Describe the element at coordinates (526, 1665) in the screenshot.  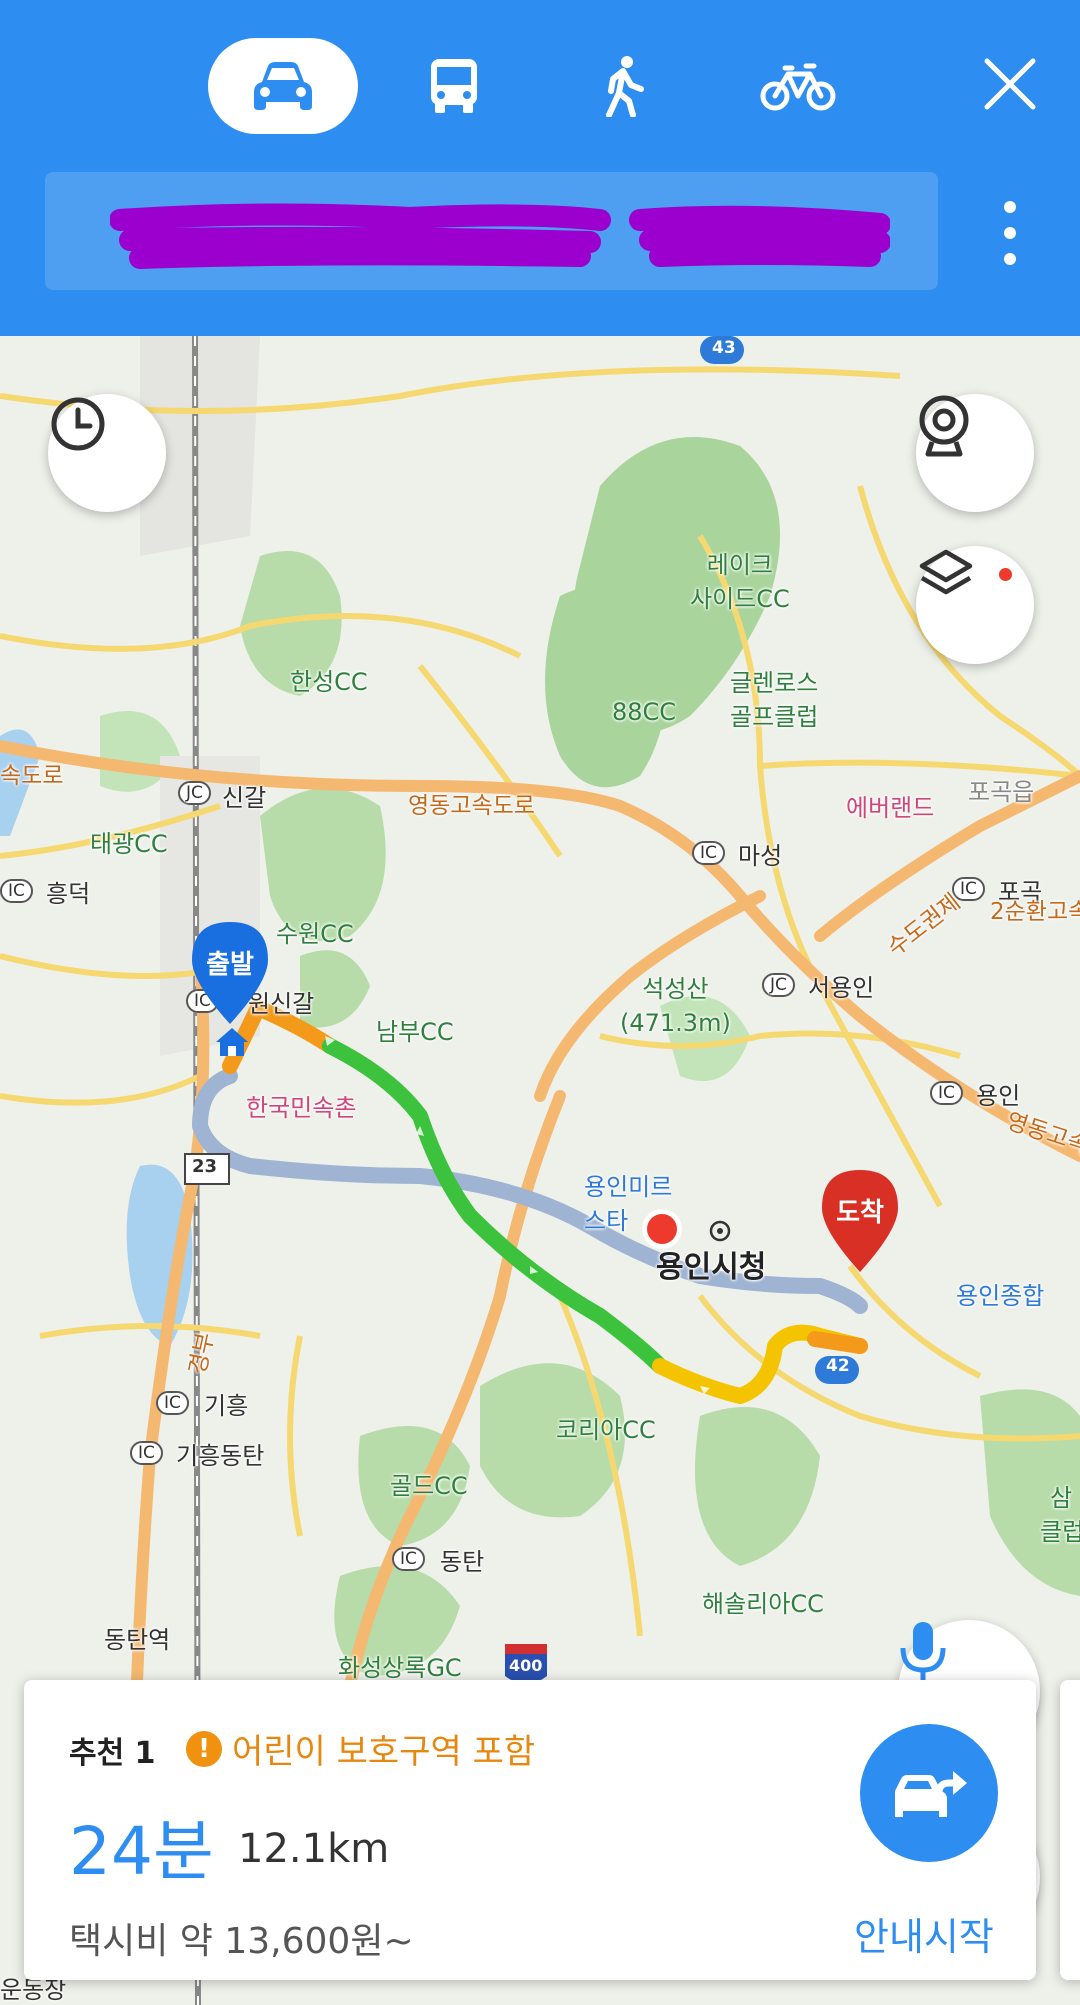
I see `road-number-label: 400` at that location.